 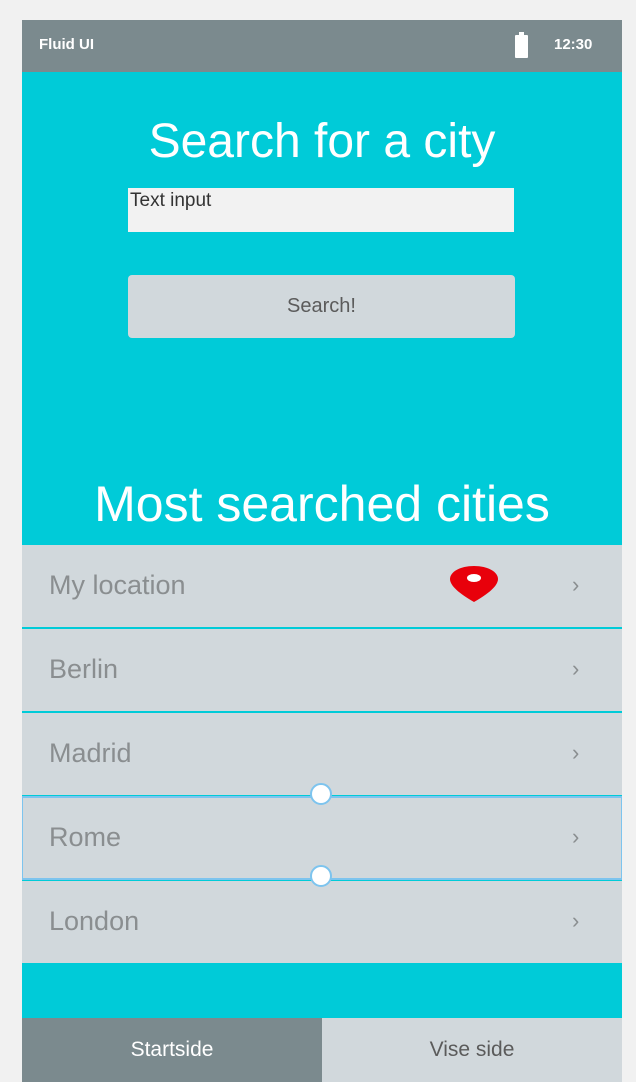 I want to click on city-search-input, so click(x=321, y=210).